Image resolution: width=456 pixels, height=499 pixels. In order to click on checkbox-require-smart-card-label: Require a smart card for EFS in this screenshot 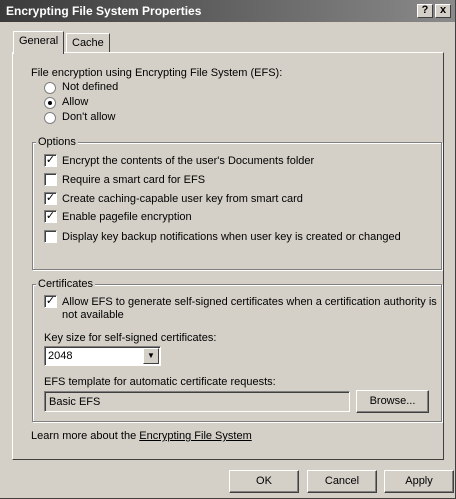, I will do `click(133, 180)`.